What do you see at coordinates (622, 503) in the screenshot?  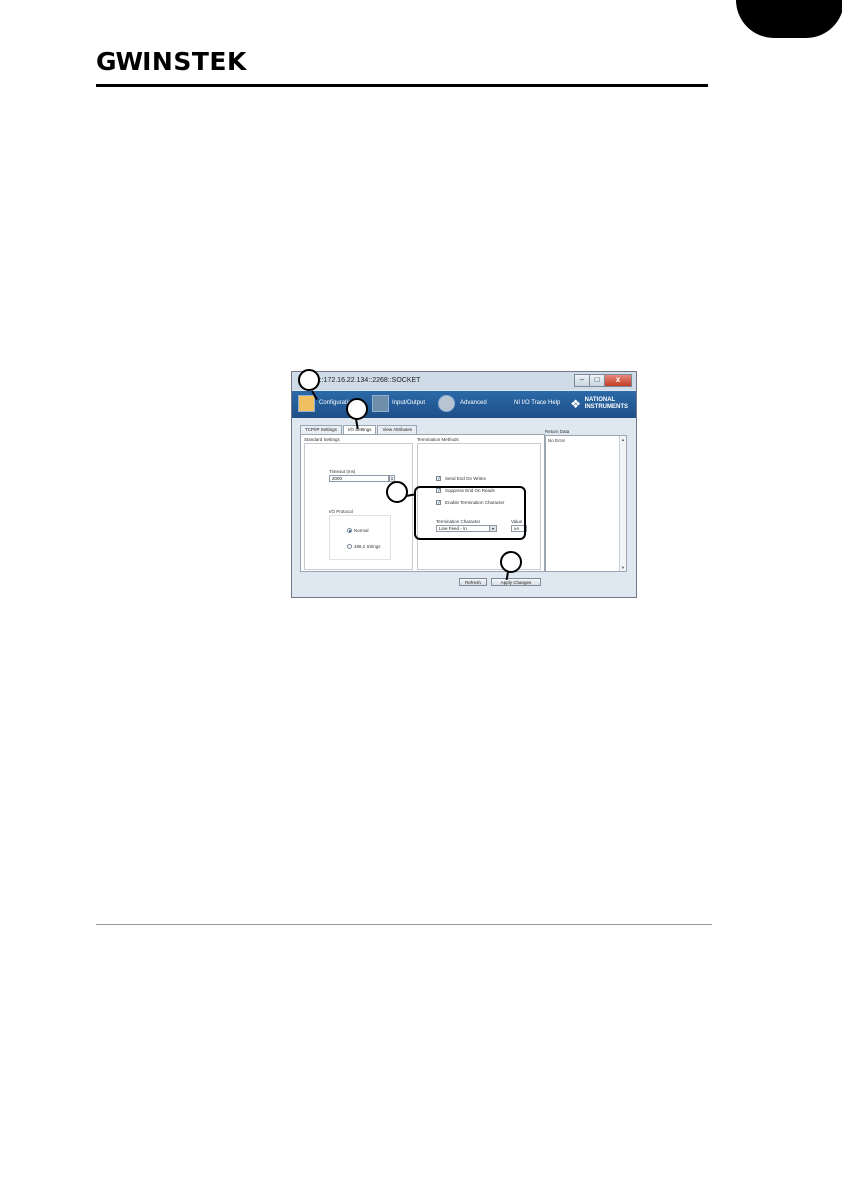 I see `return-data-scrollbar: ▲ ▼` at bounding box center [622, 503].